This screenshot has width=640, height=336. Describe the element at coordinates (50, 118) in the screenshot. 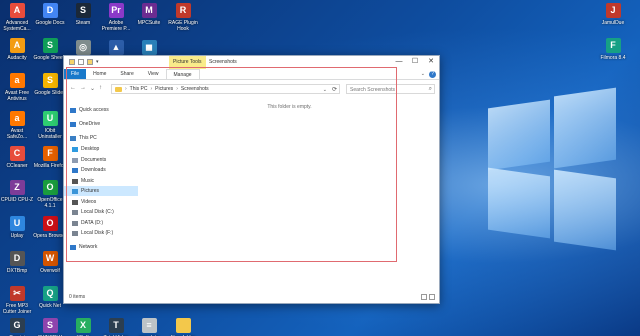

I see `iobit-uninstaller-icon: U` at that location.